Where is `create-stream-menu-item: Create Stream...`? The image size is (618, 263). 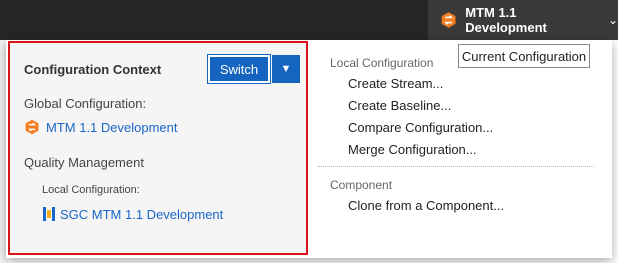 create-stream-menu-item: Create Stream... is located at coordinates (395, 83).